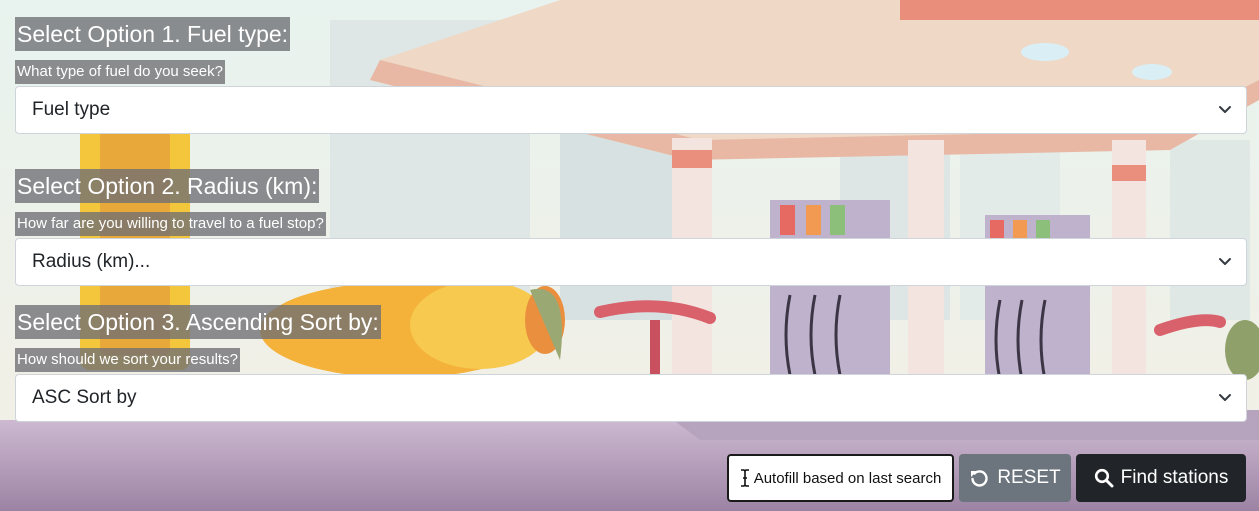 This screenshot has width=1259, height=511. Describe the element at coordinates (127, 360) in the screenshot. I see `option-3-question: How should we sort your results?` at that location.